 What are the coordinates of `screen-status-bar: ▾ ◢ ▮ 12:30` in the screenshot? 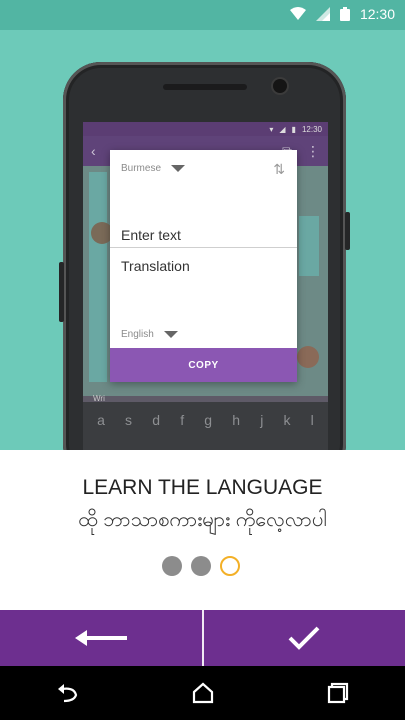 It's located at (205, 129).